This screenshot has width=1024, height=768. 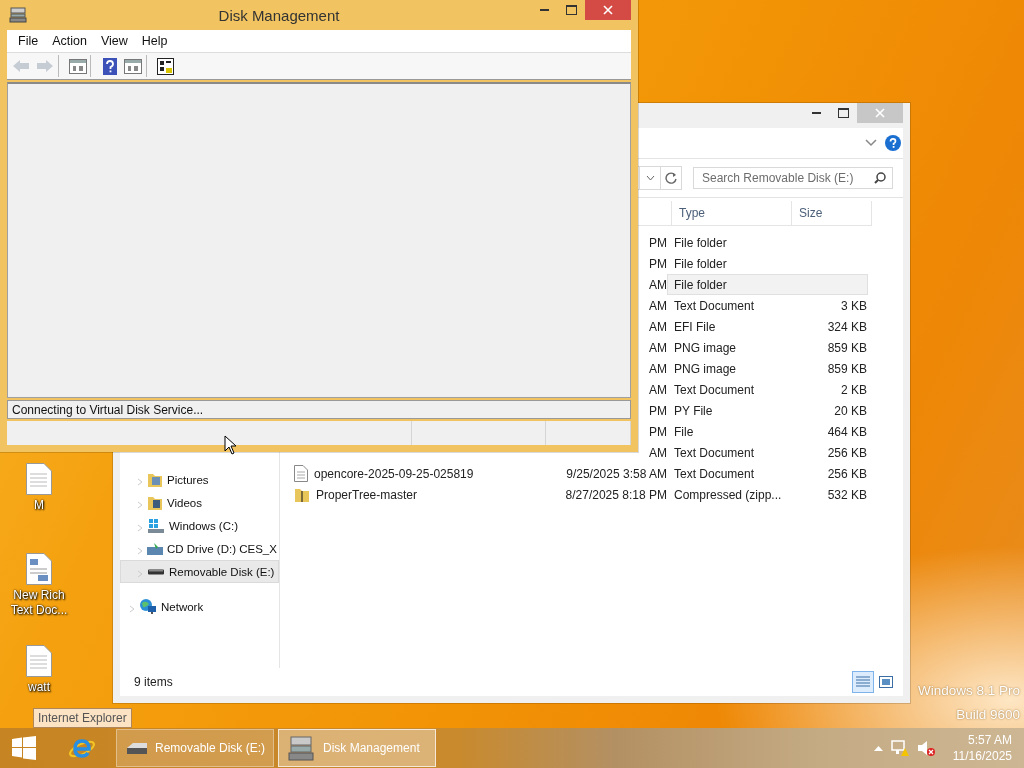 What do you see at coordinates (767, 410) in the screenshot?
I see `file-row: PY File 20 KB` at bounding box center [767, 410].